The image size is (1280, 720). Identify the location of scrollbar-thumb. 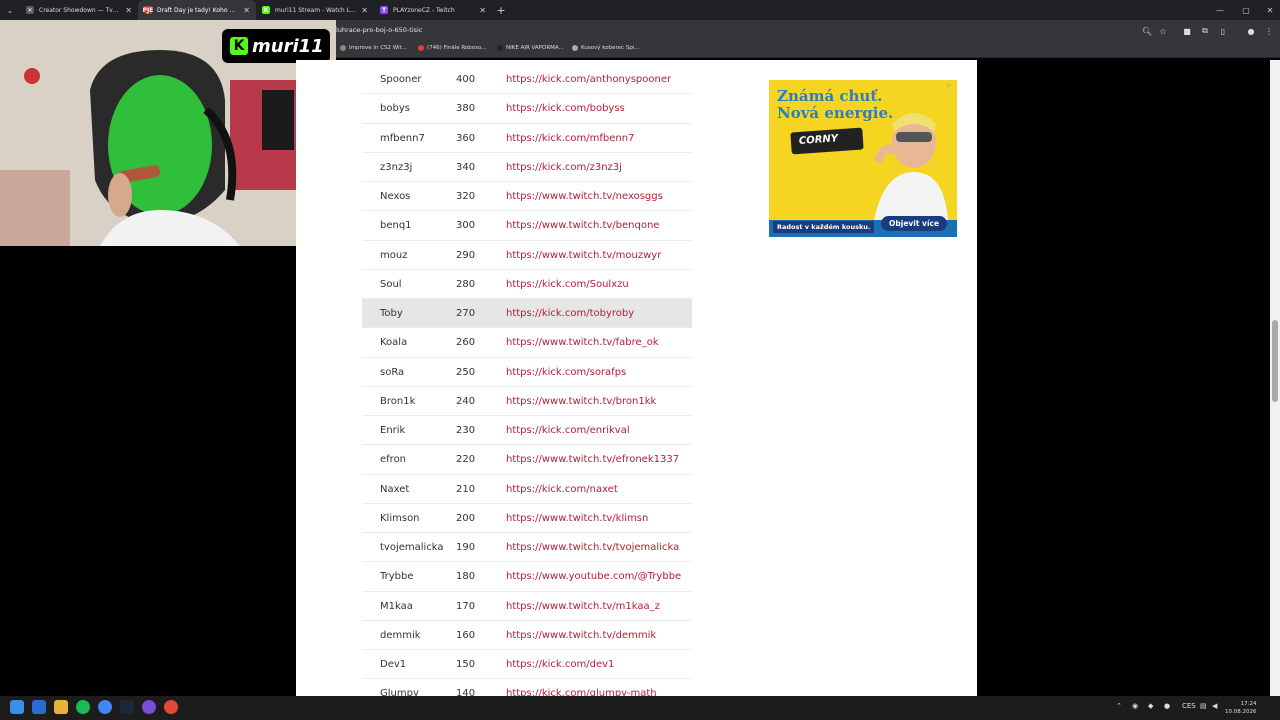
(1275, 361).